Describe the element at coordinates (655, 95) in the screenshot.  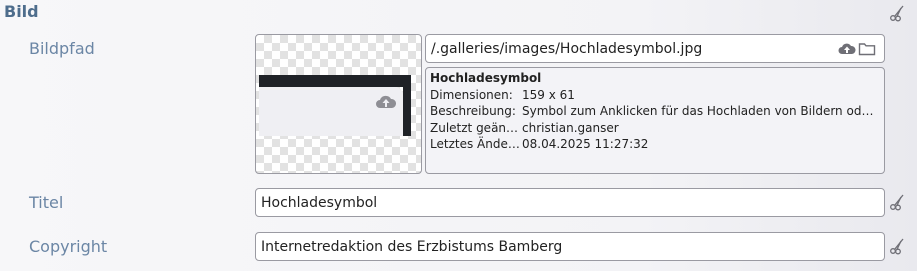
I see `info-row: Dimensionen: 159 x 61` at that location.